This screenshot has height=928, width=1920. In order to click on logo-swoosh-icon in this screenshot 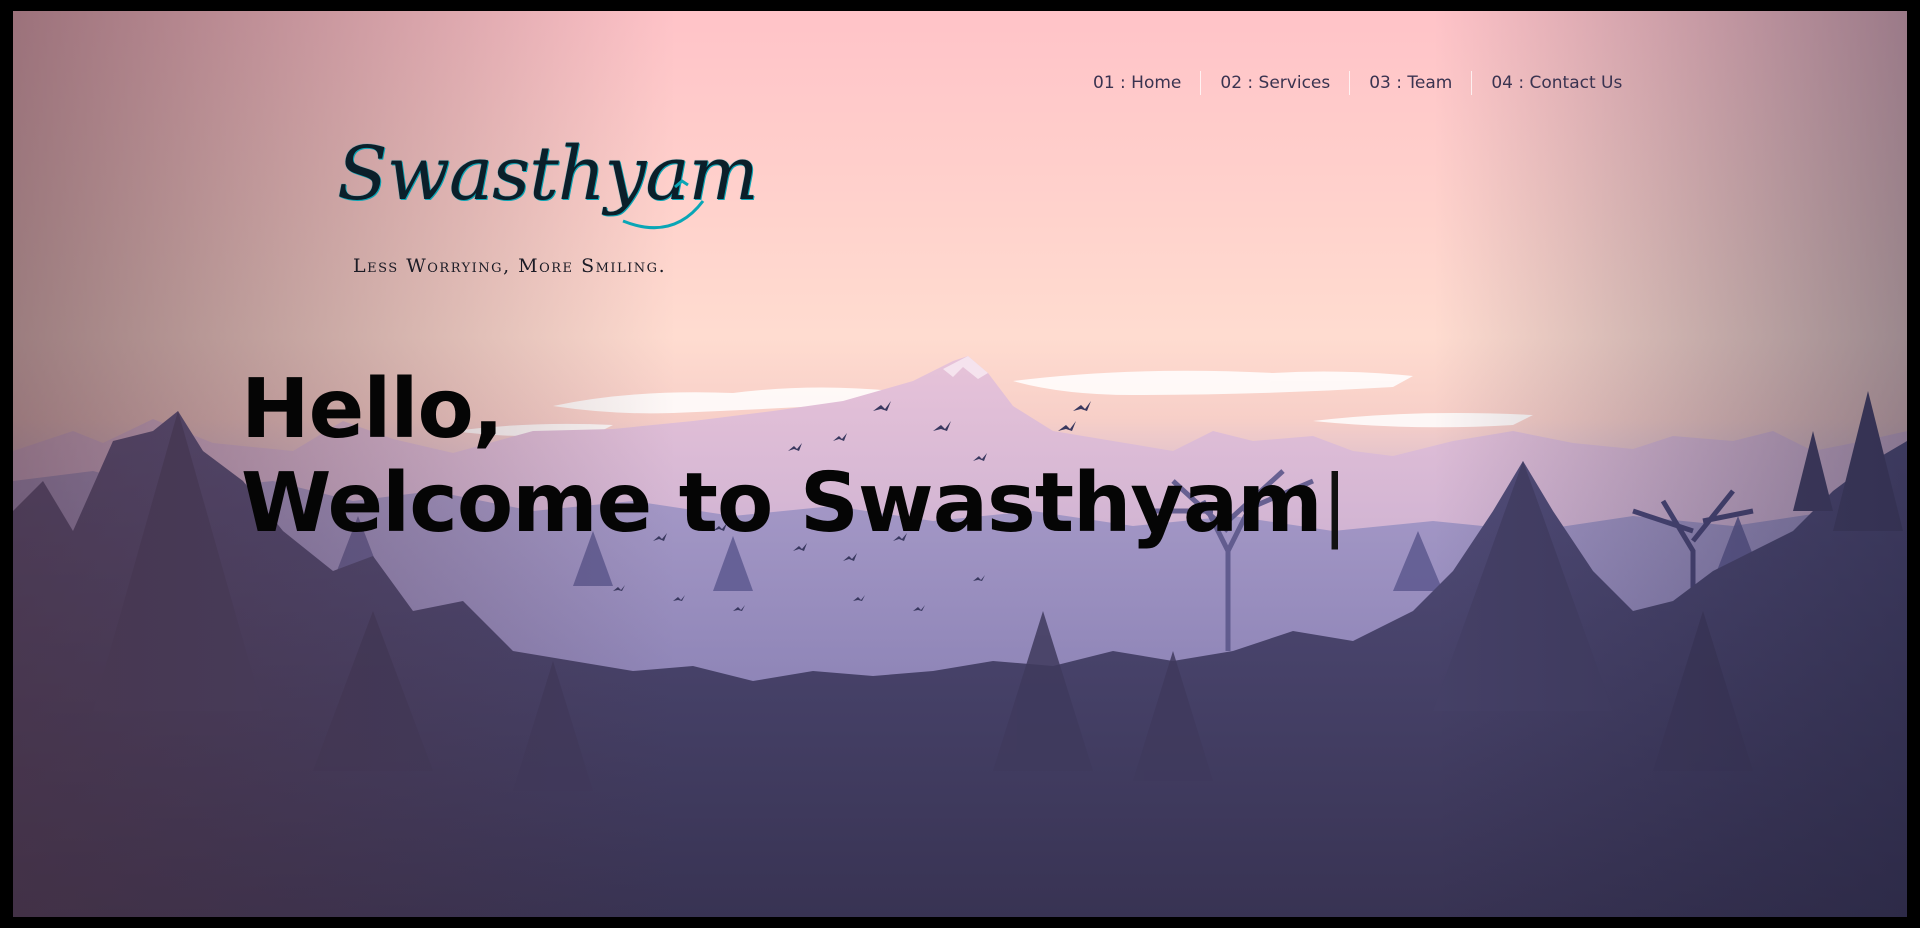, I will do `click(663, 204)`.